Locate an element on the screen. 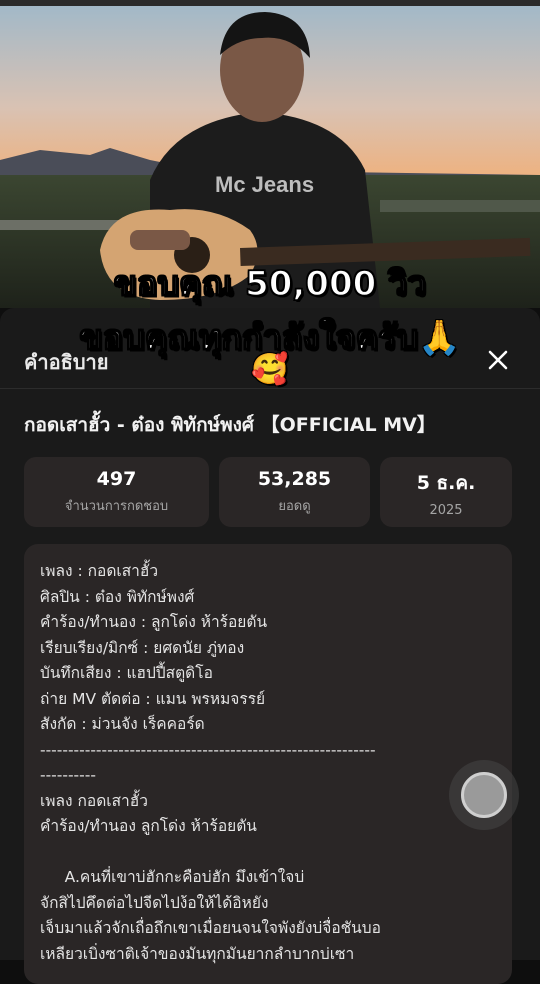 This screenshot has height=984, width=540. views-count: 53,285 is located at coordinates (294, 479).